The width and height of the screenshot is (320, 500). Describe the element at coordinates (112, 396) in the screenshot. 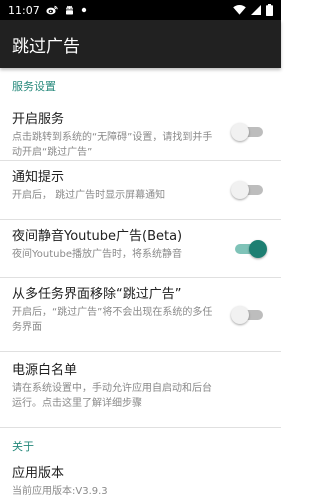

I see `pref-summary: 请在系统设置中，手动允许应用自启动和后台运行。点击这里了解详细步骤` at that location.